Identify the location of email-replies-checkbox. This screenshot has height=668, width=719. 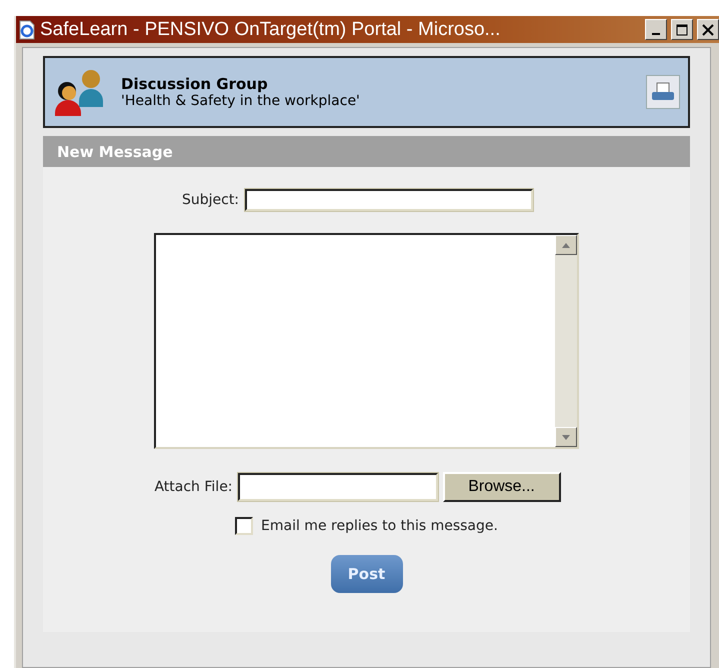
(244, 526).